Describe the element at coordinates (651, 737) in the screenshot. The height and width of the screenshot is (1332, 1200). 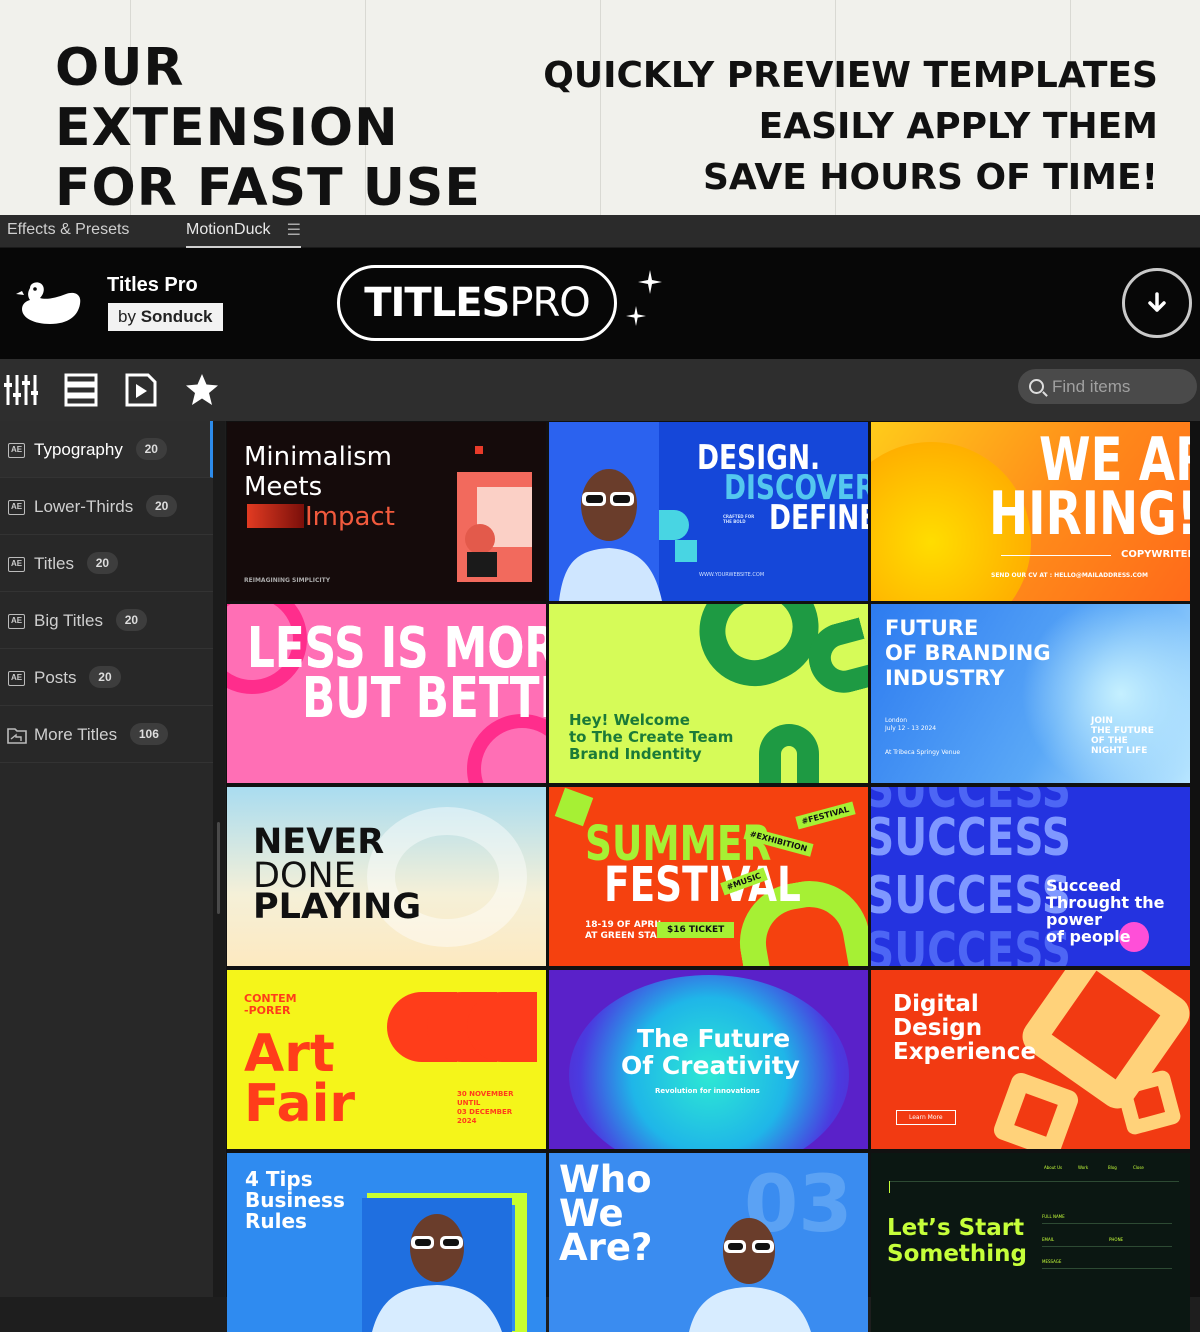
I see `card-title-line: to The Create Team` at that location.